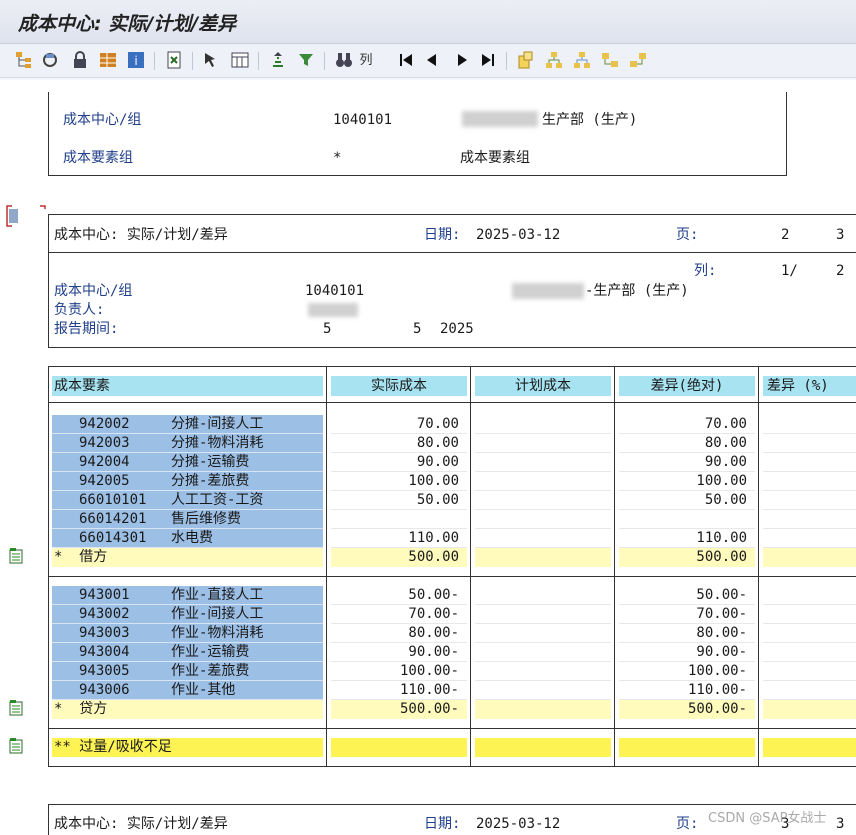  I want to click on actual-cost-cell: 50.00-, so click(399, 595).